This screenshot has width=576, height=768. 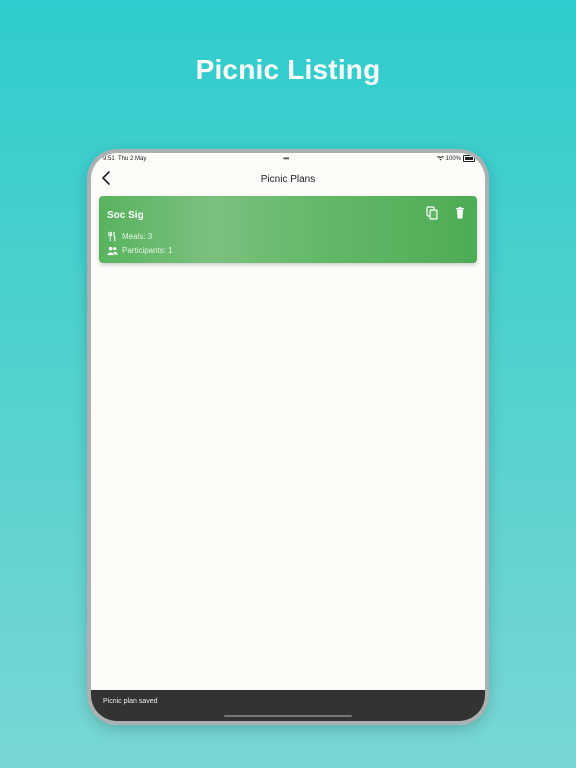 I want to click on status-indicators: 100%, so click(x=455, y=158).